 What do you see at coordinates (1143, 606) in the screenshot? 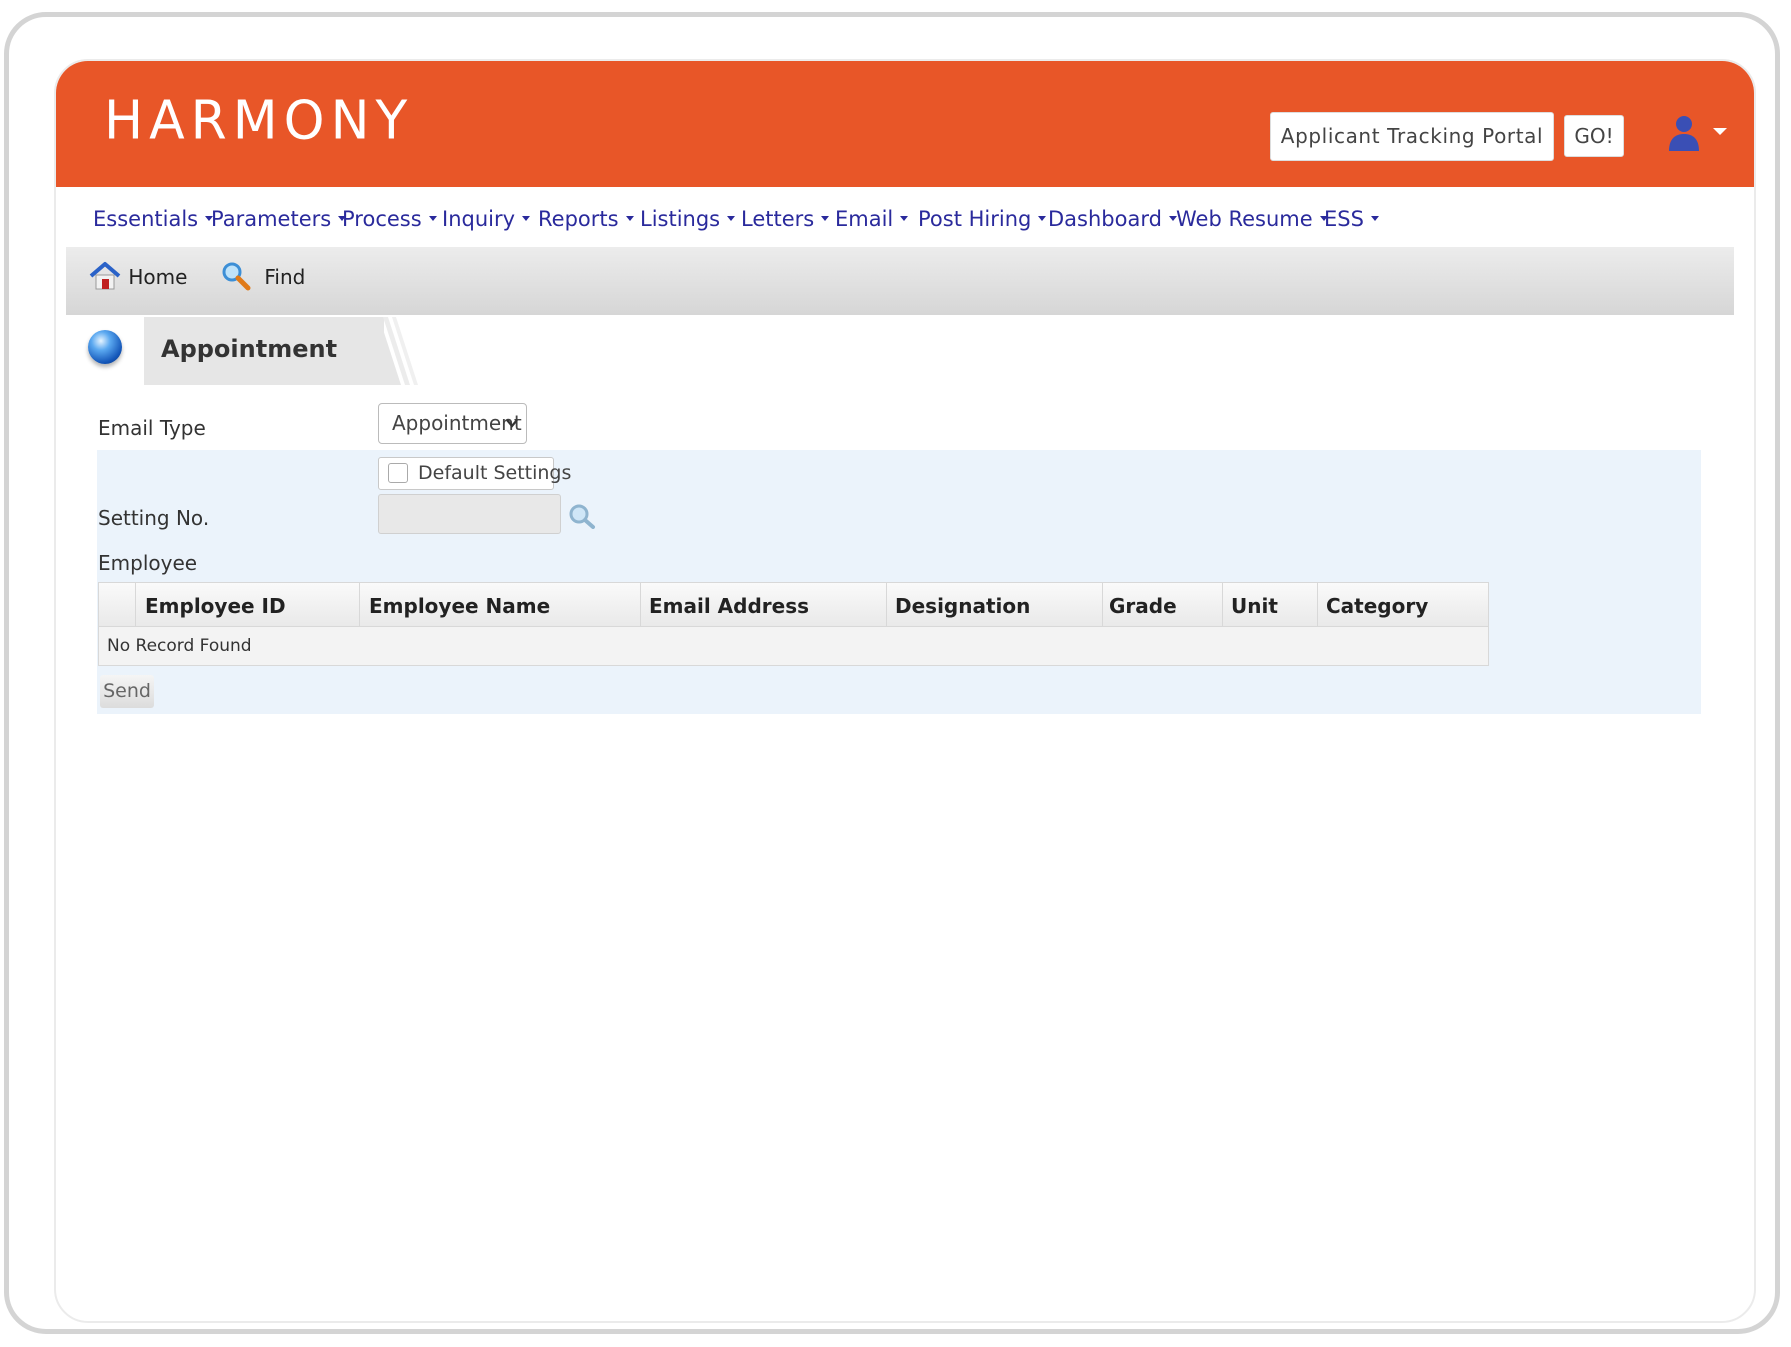
I see `column-grade: Grade` at bounding box center [1143, 606].